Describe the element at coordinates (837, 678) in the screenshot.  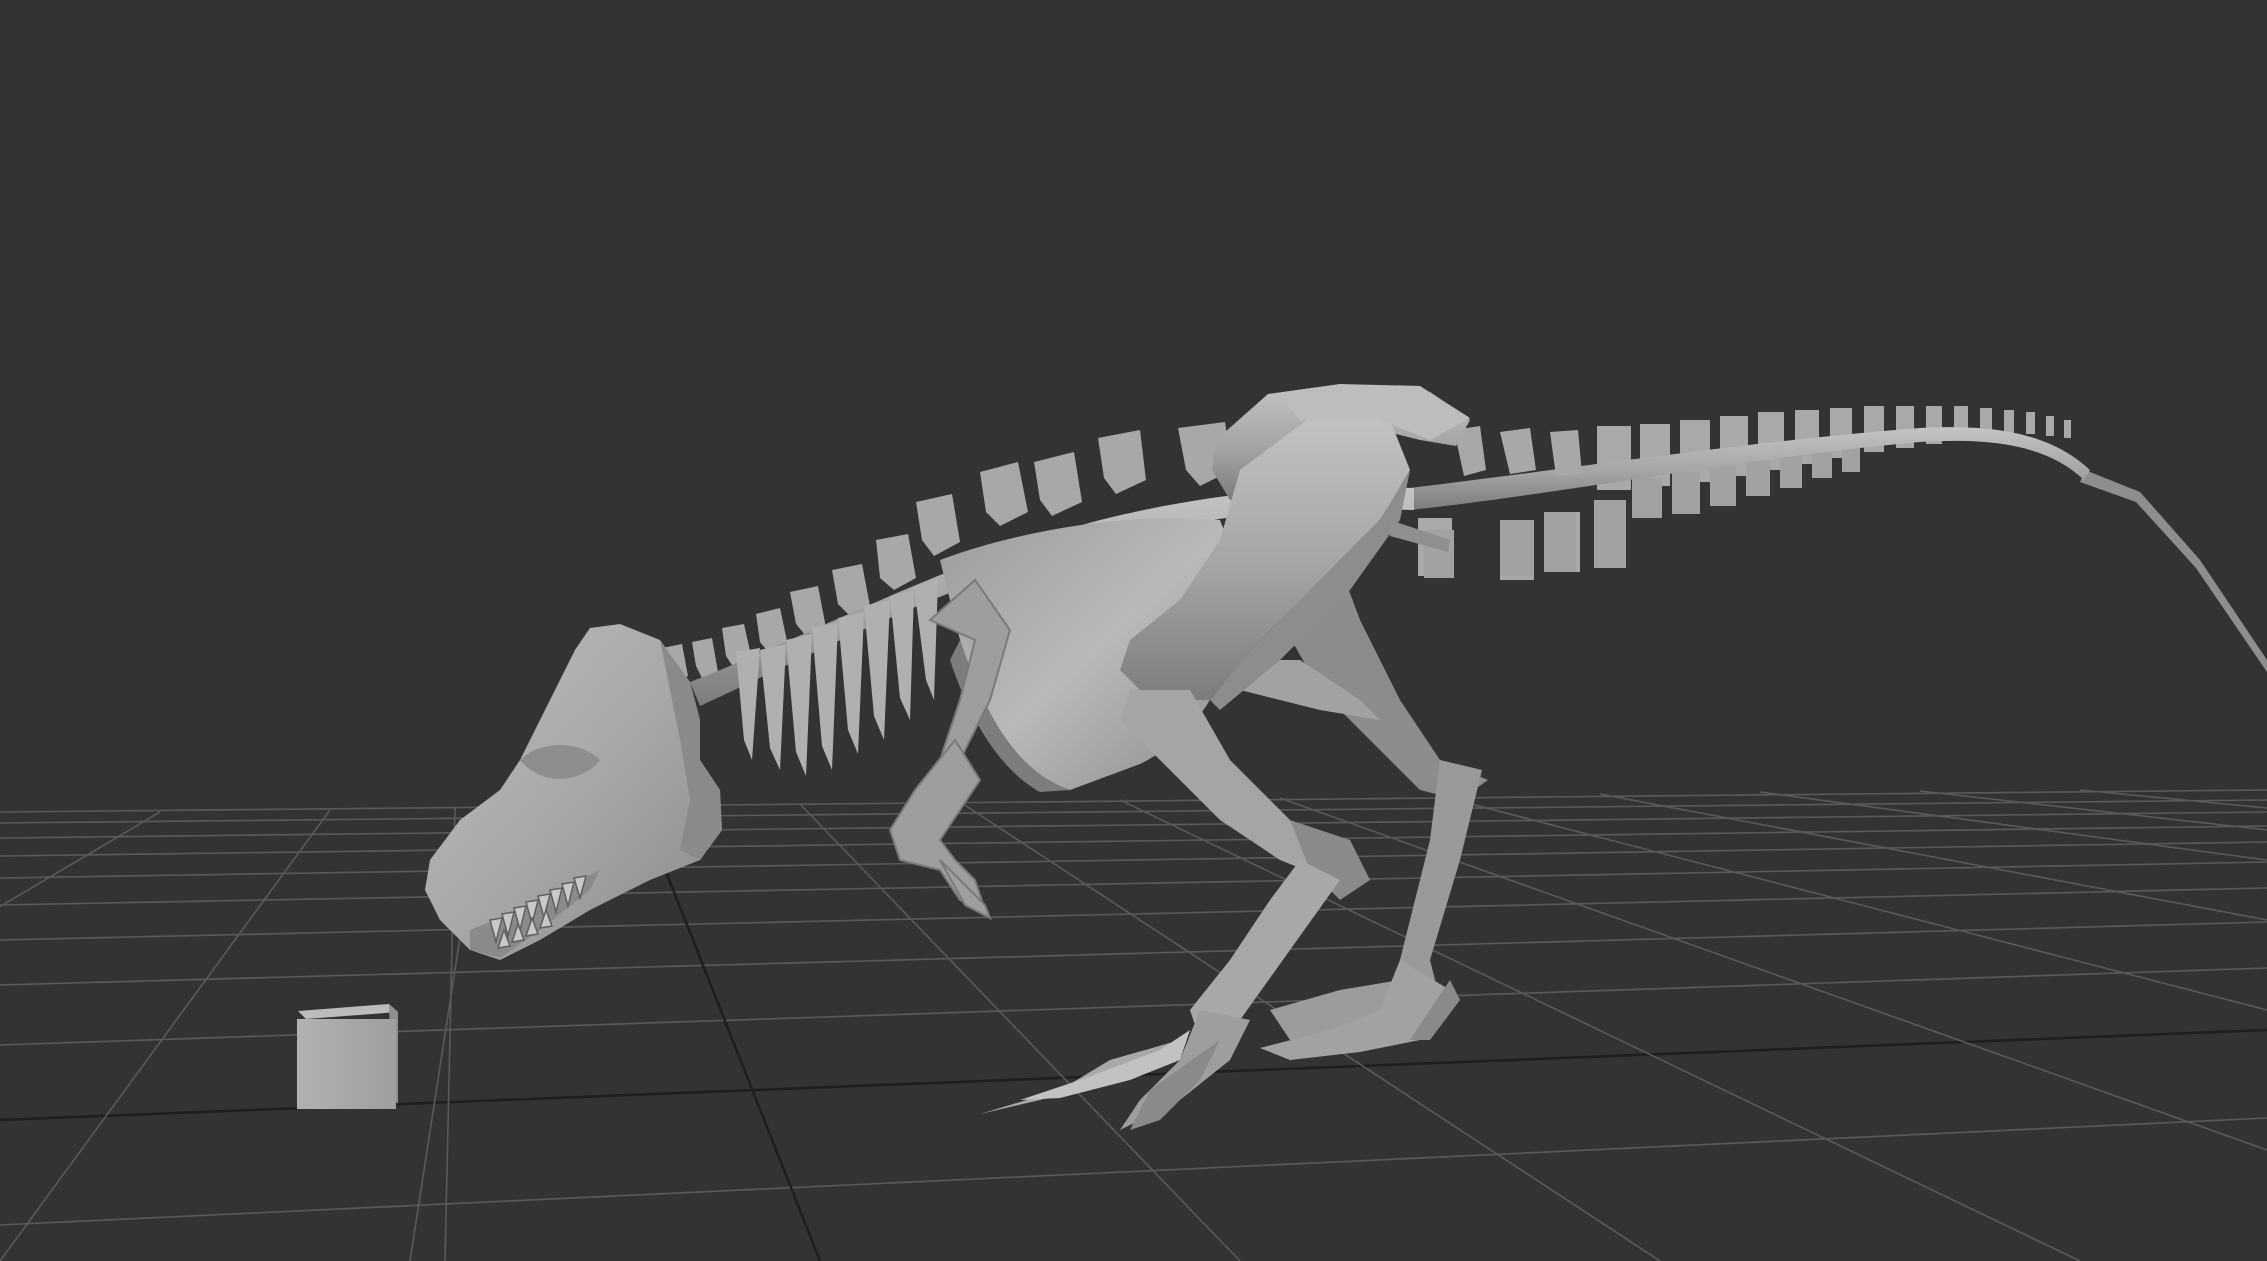
I see `ribs` at that location.